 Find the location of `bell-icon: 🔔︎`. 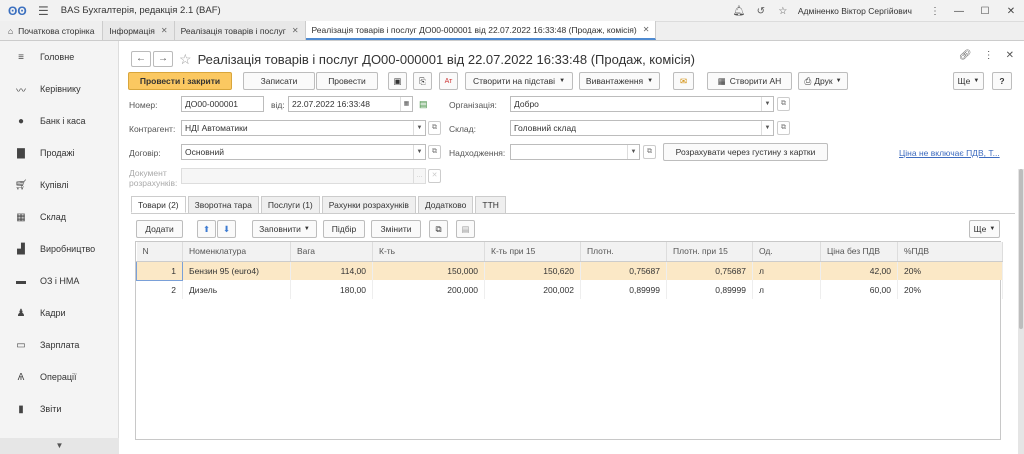

bell-icon: 🔔︎ is located at coordinates (739, 11).